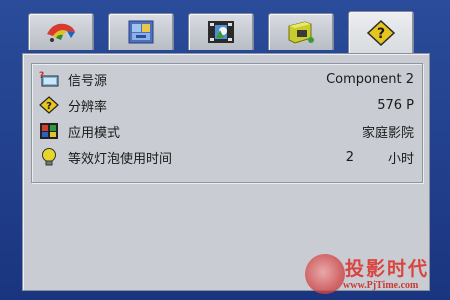 The image size is (450, 300). What do you see at coordinates (226, 79) in the screenshot?
I see `info-row-signal-source: ? 信号源 Component 2` at bounding box center [226, 79].